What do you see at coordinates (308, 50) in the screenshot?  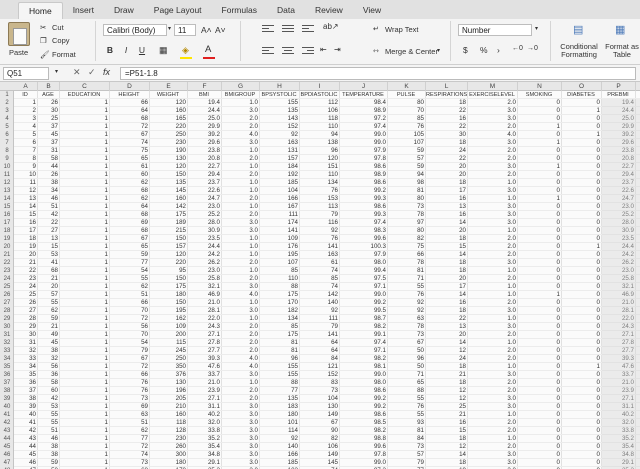 I see `align-right-icon` at bounding box center [308, 50].